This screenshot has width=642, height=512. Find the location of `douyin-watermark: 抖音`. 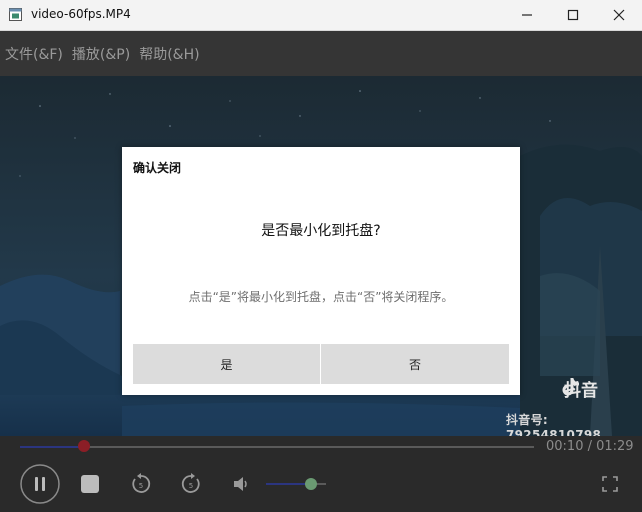

douyin-watermark: 抖音 is located at coordinates (579, 388).